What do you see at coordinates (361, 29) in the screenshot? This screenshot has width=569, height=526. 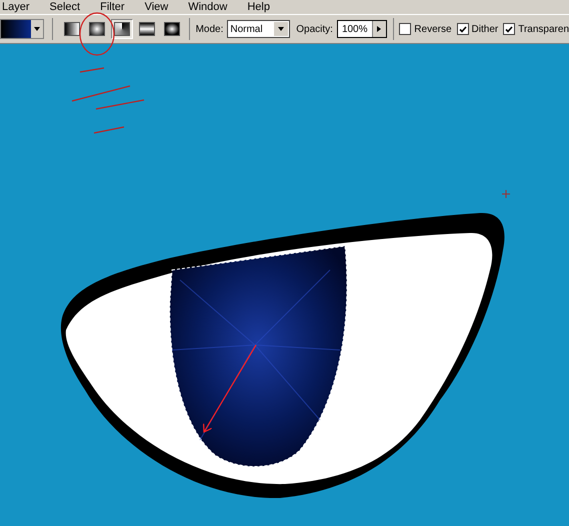 I see `opacity-field: 100%` at bounding box center [361, 29].